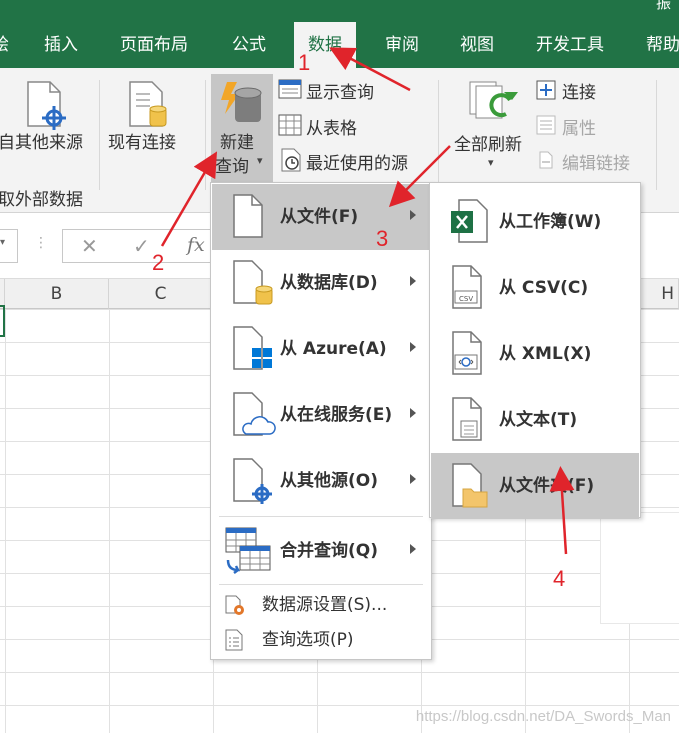 The image size is (679, 733). What do you see at coordinates (158, 262) in the screenshot?
I see `annotation-label-2: 2` at bounding box center [158, 262].